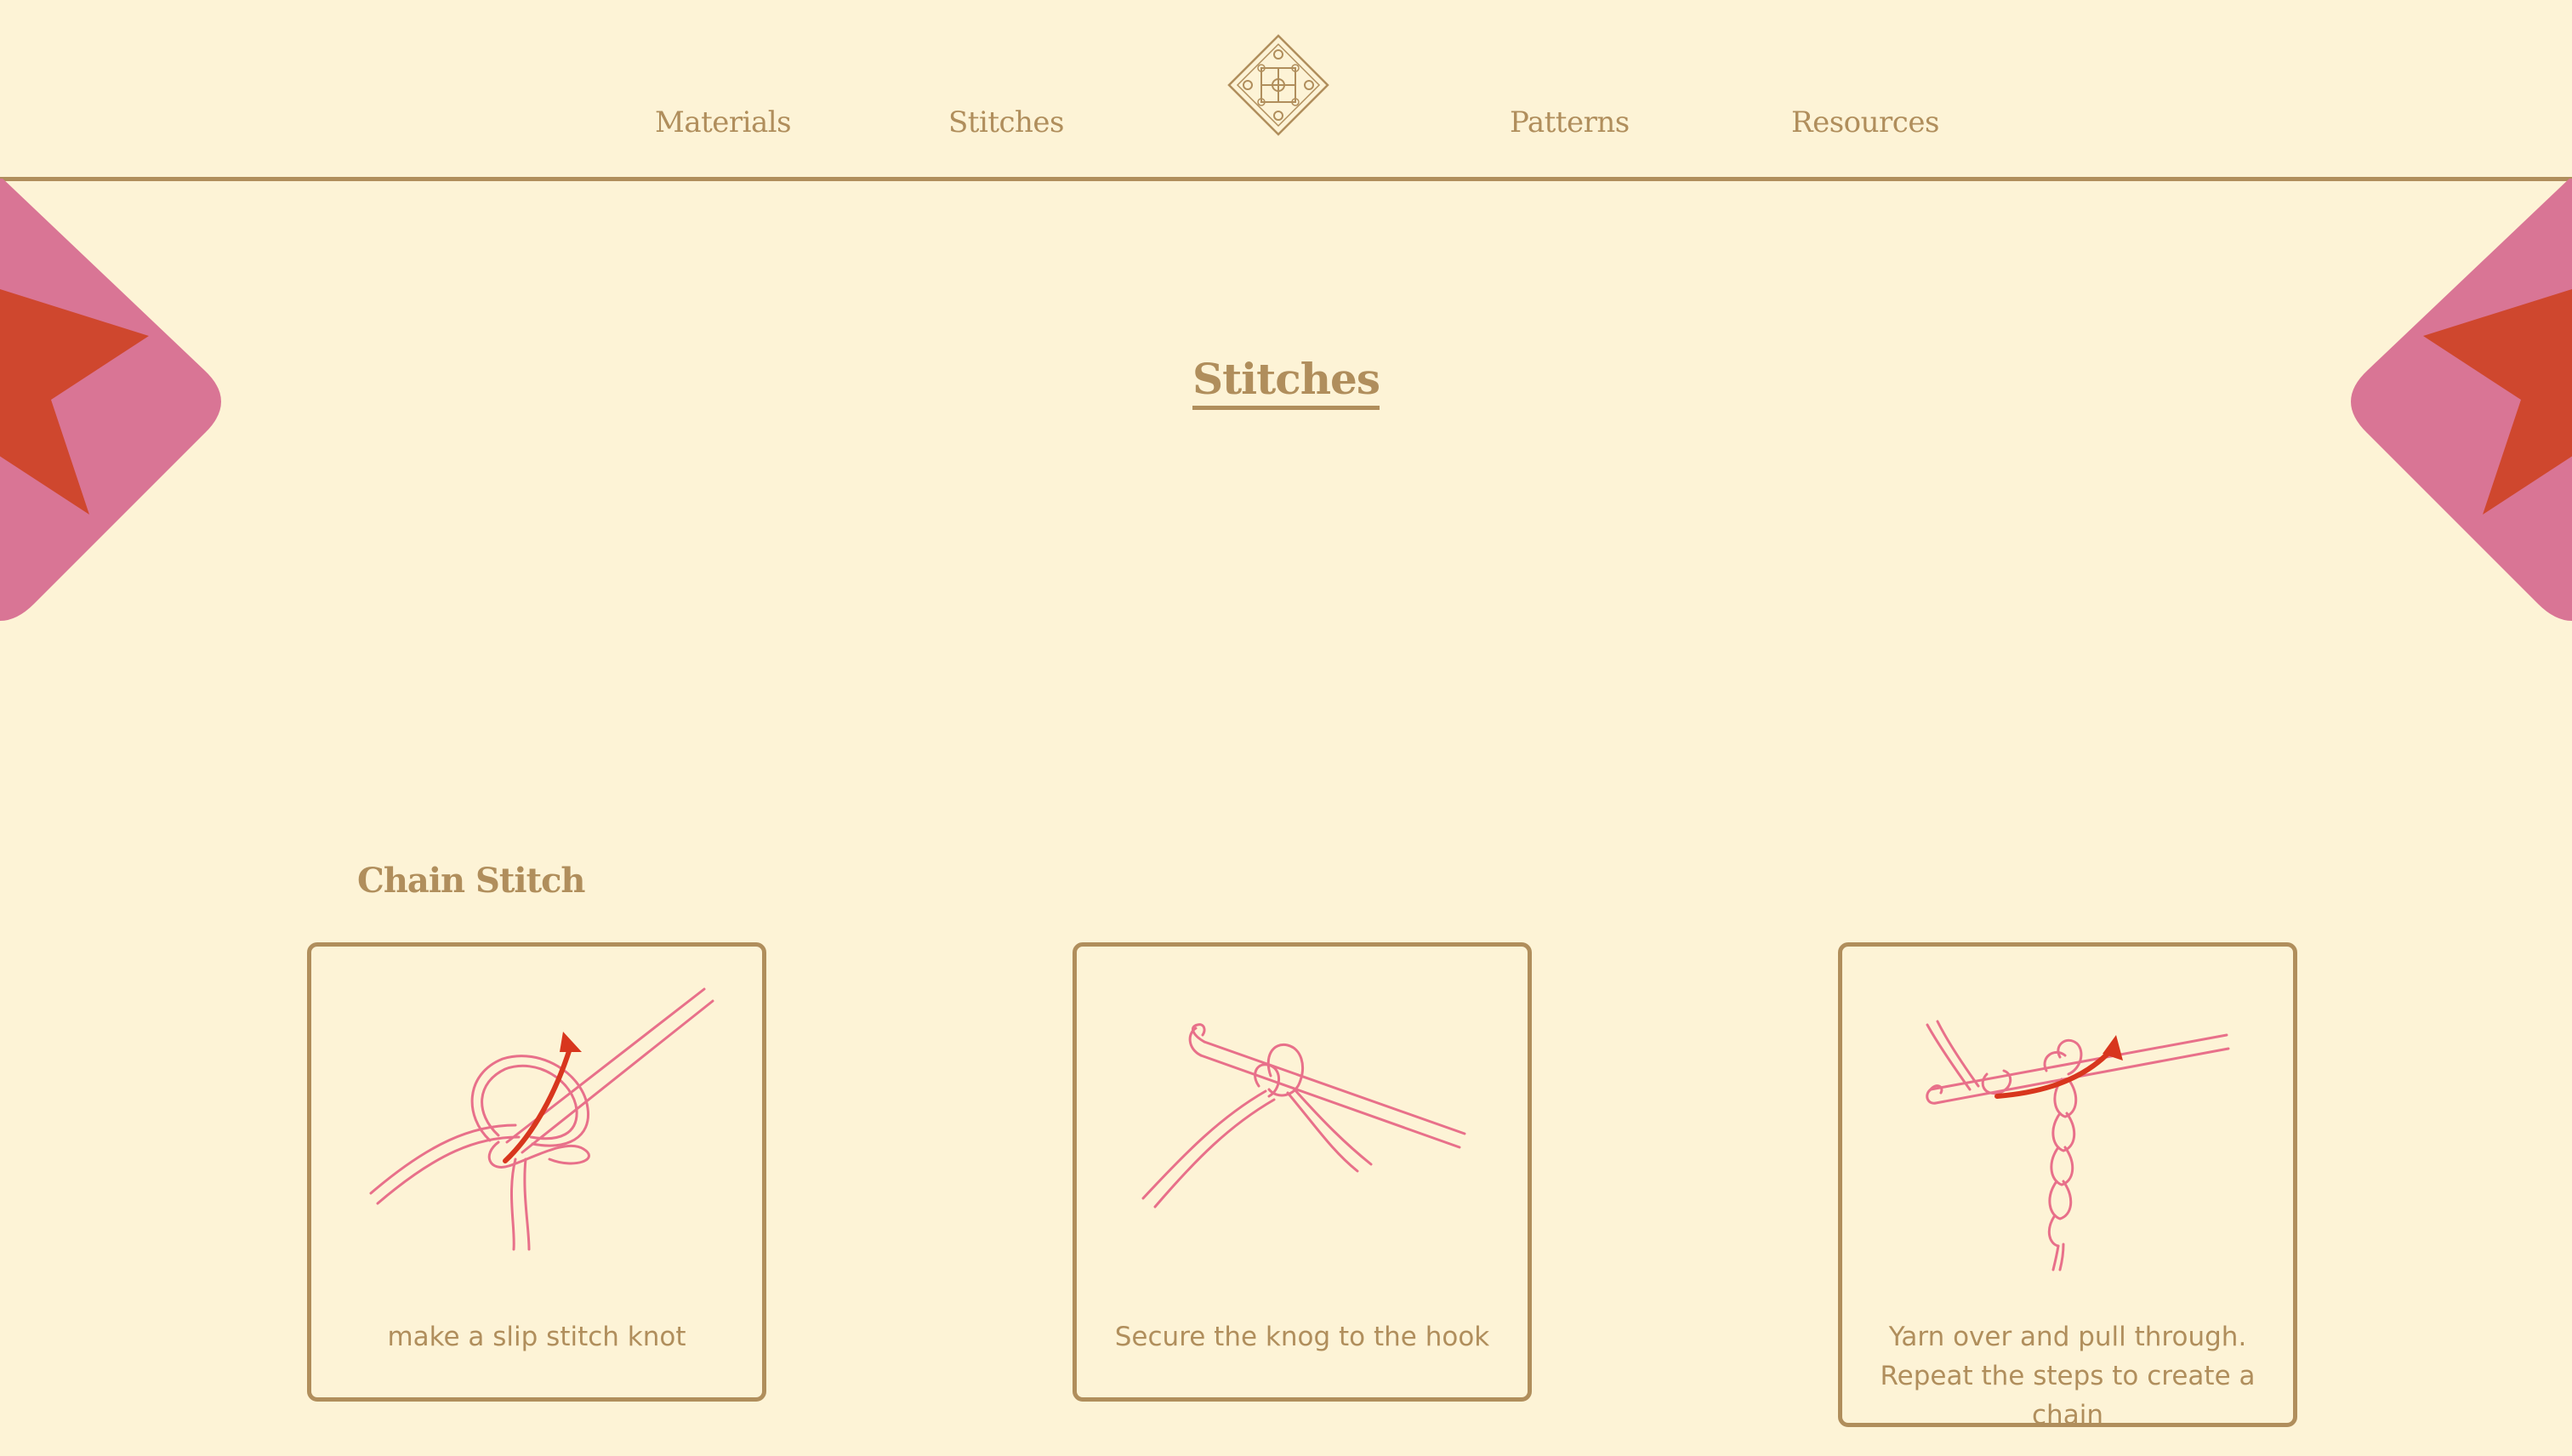 Image resolution: width=2572 pixels, height=1456 pixels. Describe the element at coordinates (542, 1119) in the screenshot. I see `slip-knot-illustration` at that location.